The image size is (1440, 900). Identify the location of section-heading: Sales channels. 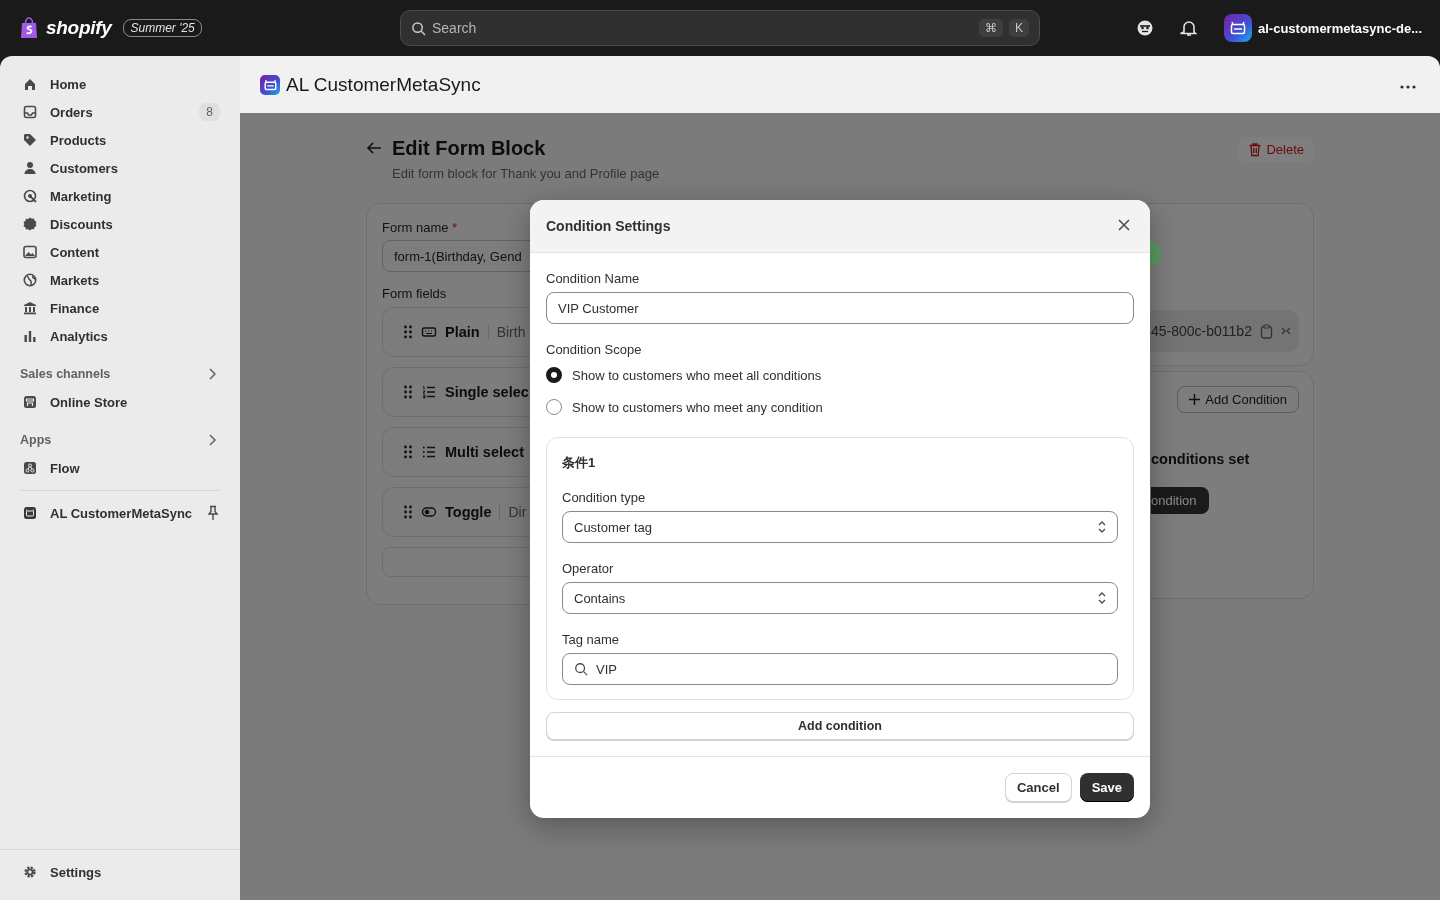
(65, 374).